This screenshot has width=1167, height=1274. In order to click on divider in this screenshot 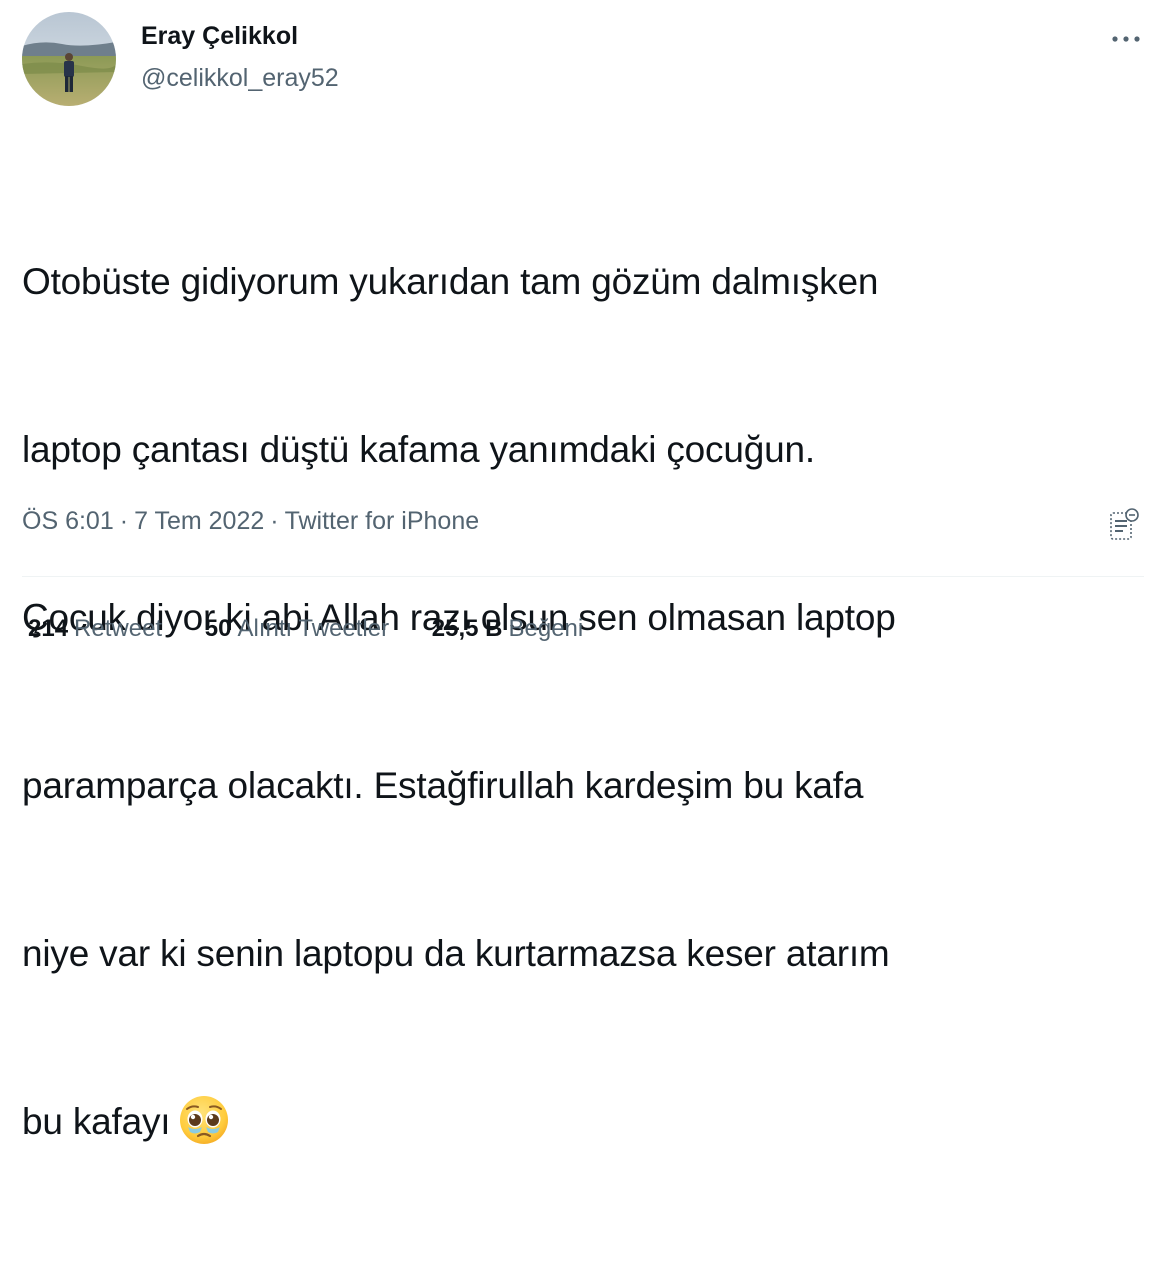, I will do `click(583, 576)`.